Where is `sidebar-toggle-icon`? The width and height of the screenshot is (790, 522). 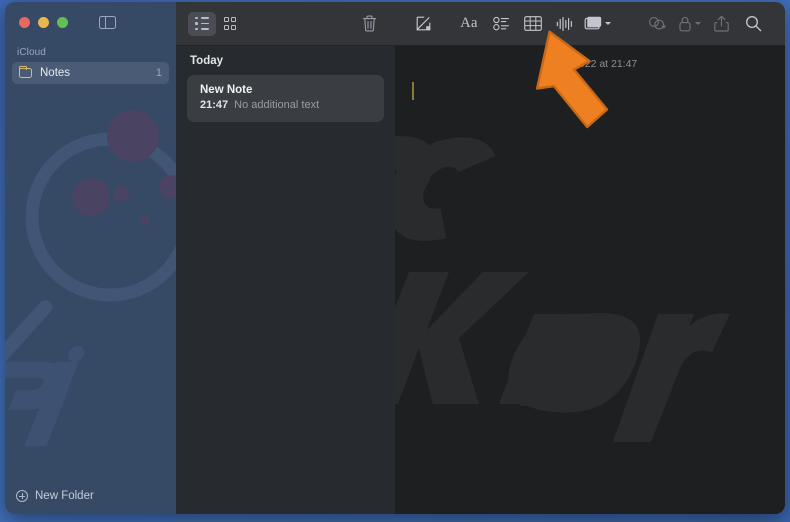 sidebar-toggle-icon is located at coordinates (107, 22).